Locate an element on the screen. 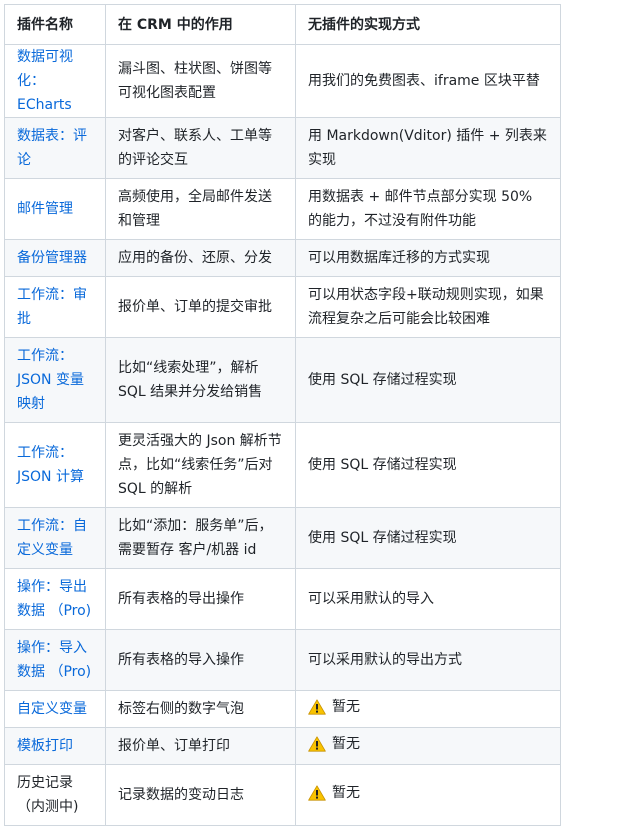 This screenshot has height=826, width=638. alternative-cell: 用数据表 + 邮件节点部分实现 50% 的能力，不过没有附件功能 is located at coordinates (428, 209).